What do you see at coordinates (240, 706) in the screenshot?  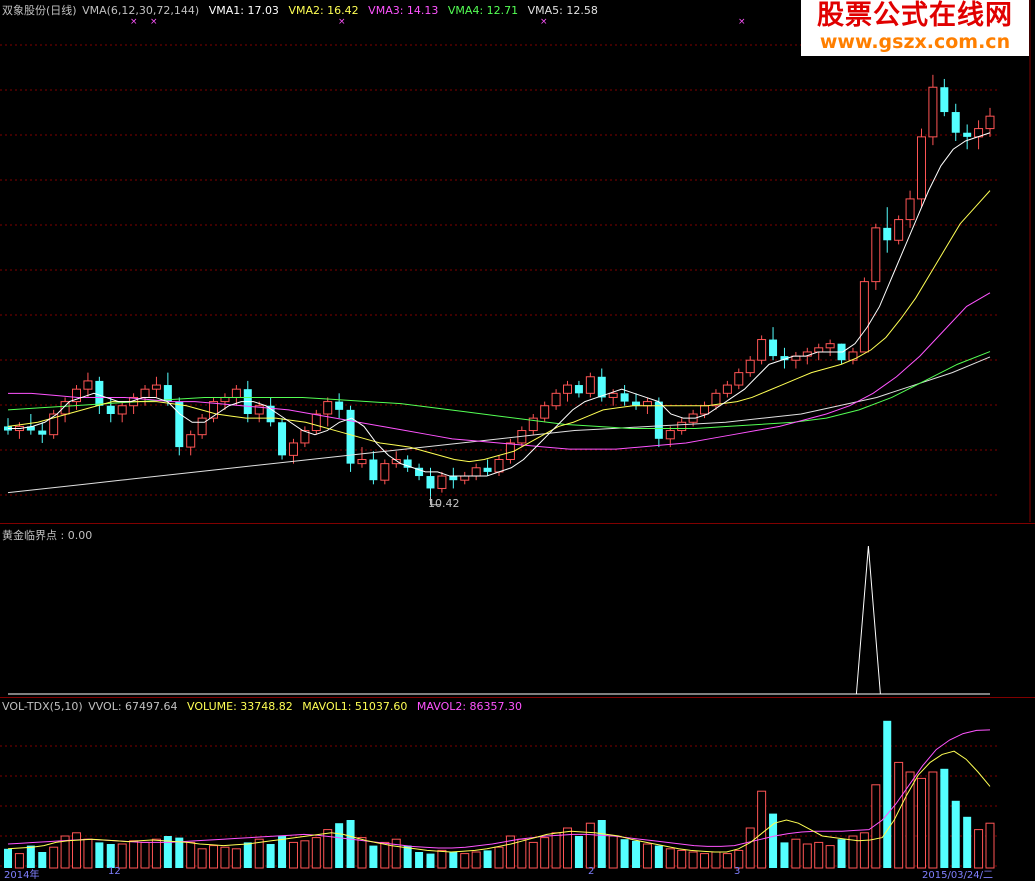 I see `volume-value: VOLUME: 33748.82` at bounding box center [240, 706].